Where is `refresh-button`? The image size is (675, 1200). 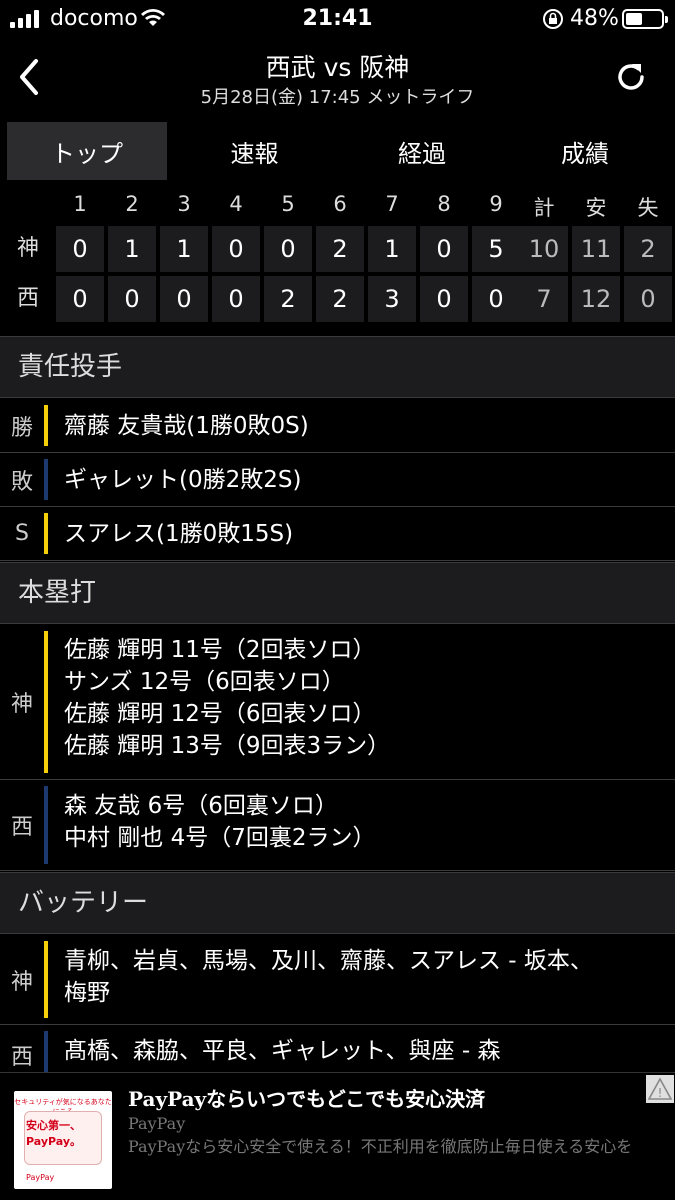 refresh-button is located at coordinates (631, 77).